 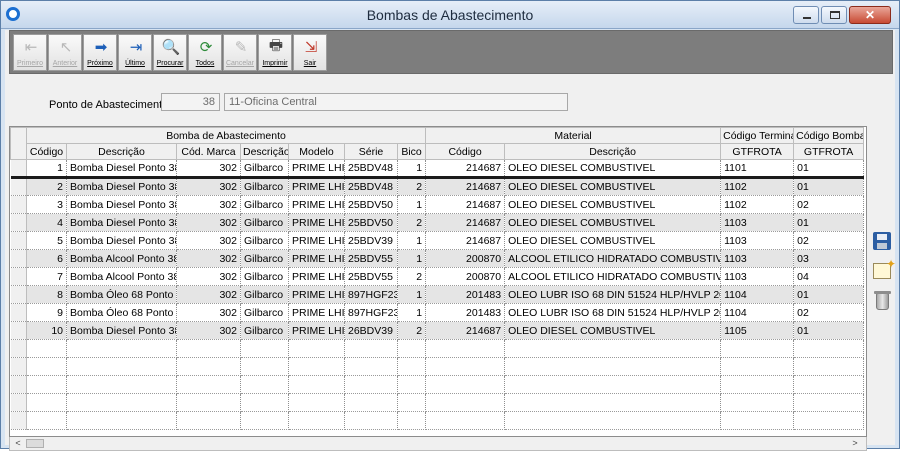 What do you see at coordinates (135, 52) in the screenshot?
I see `toolbar-last-button: ⇥ Último` at bounding box center [135, 52].